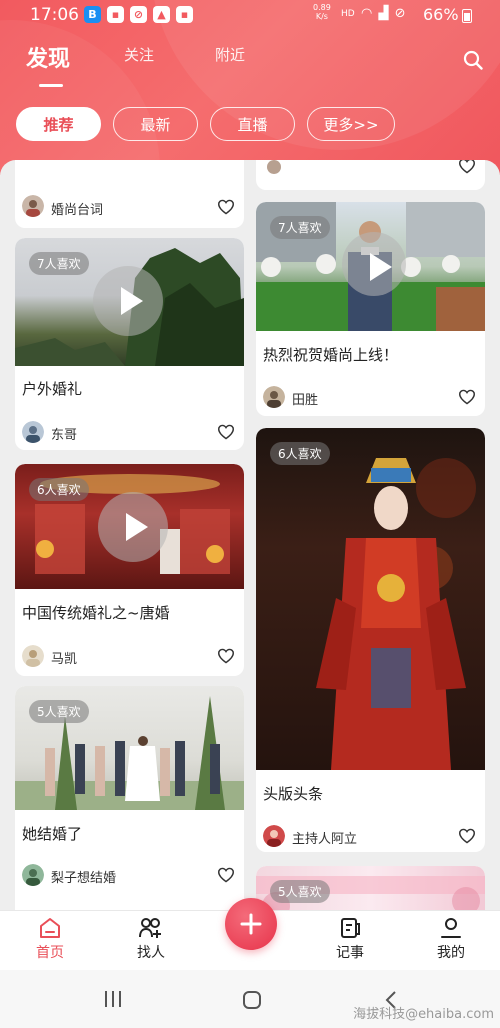 This screenshot has width=500, height=1028. I want to click on app-b-icon: B, so click(92, 14).